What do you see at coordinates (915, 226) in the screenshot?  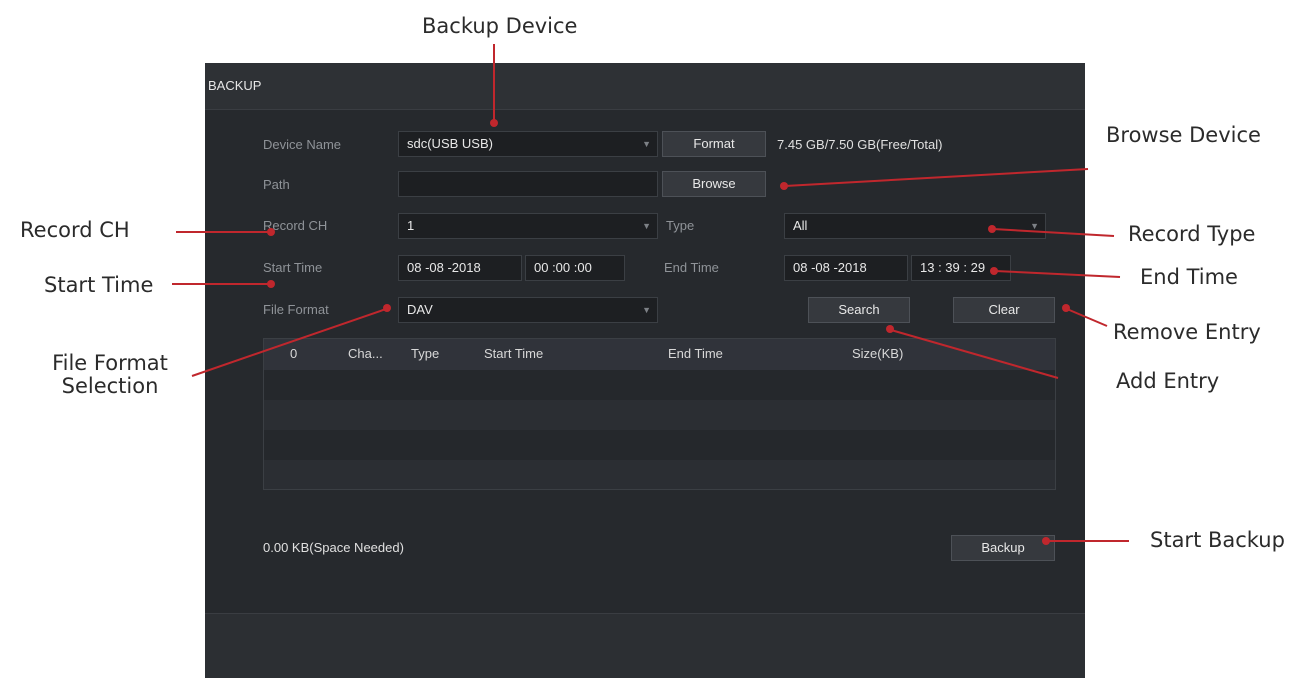 I see `type-dropdown: All ▼` at bounding box center [915, 226].